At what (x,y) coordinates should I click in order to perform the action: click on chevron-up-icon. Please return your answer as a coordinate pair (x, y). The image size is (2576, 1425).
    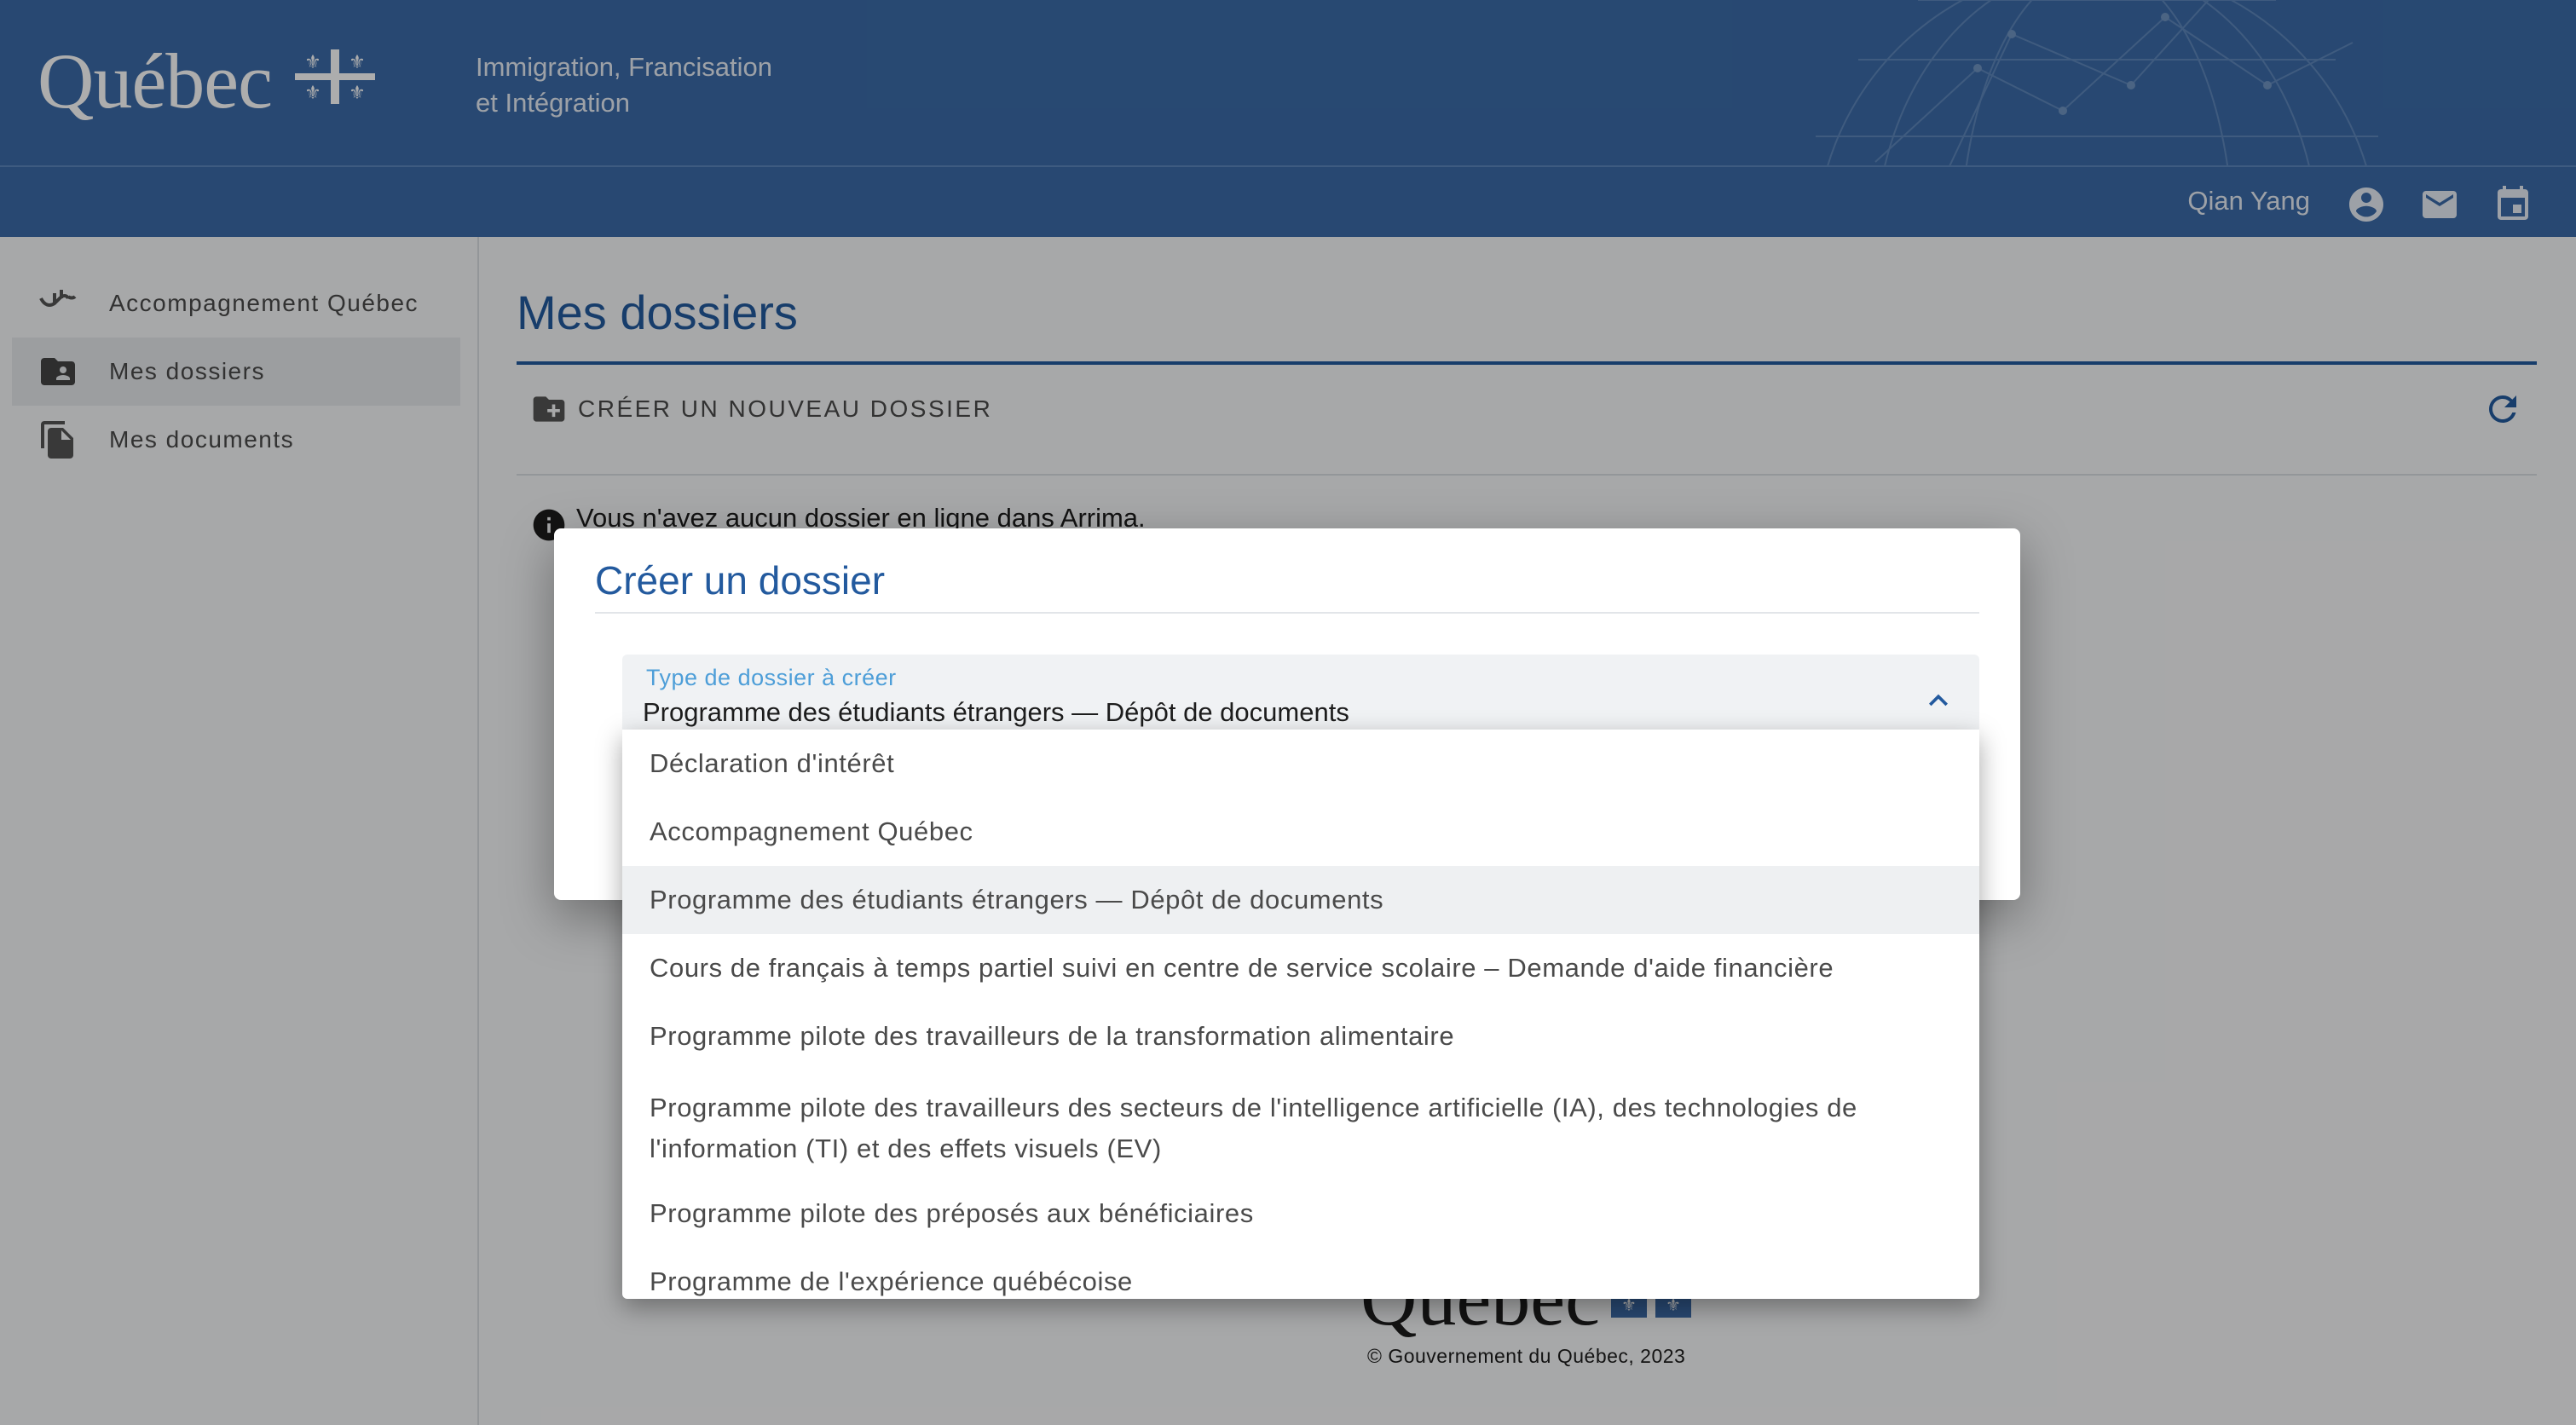
    Looking at the image, I should click on (1938, 700).